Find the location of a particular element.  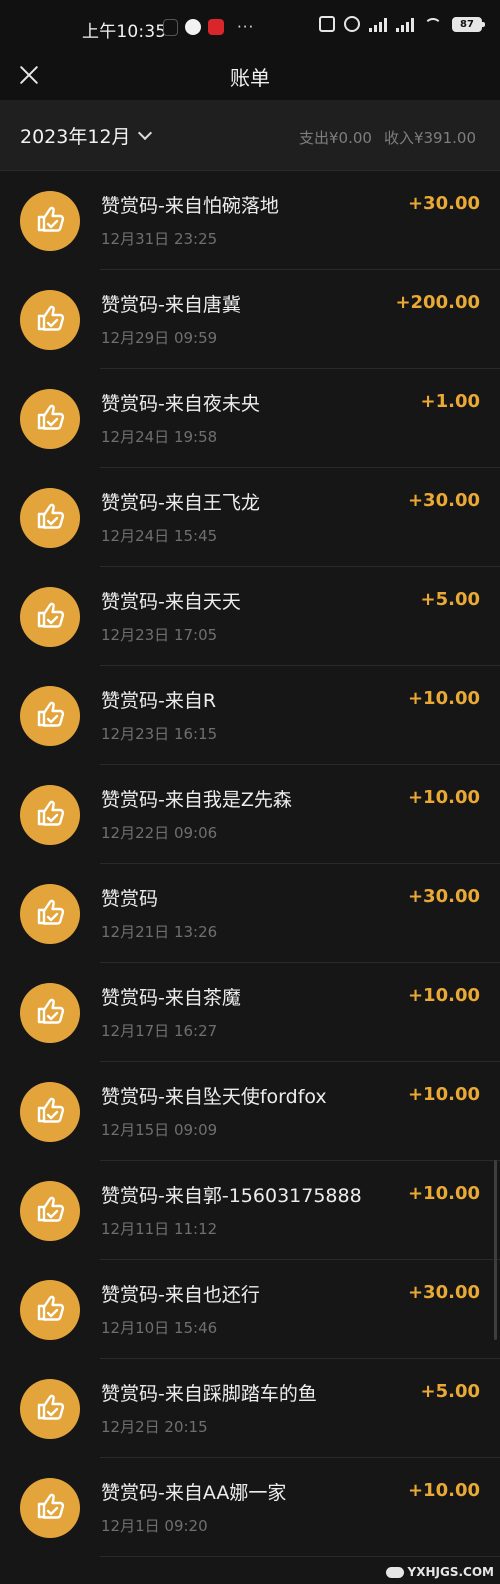

filter-bar: 2023年12月 支出¥0.00 收入¥391.00 is located at coordinates (250, 135).